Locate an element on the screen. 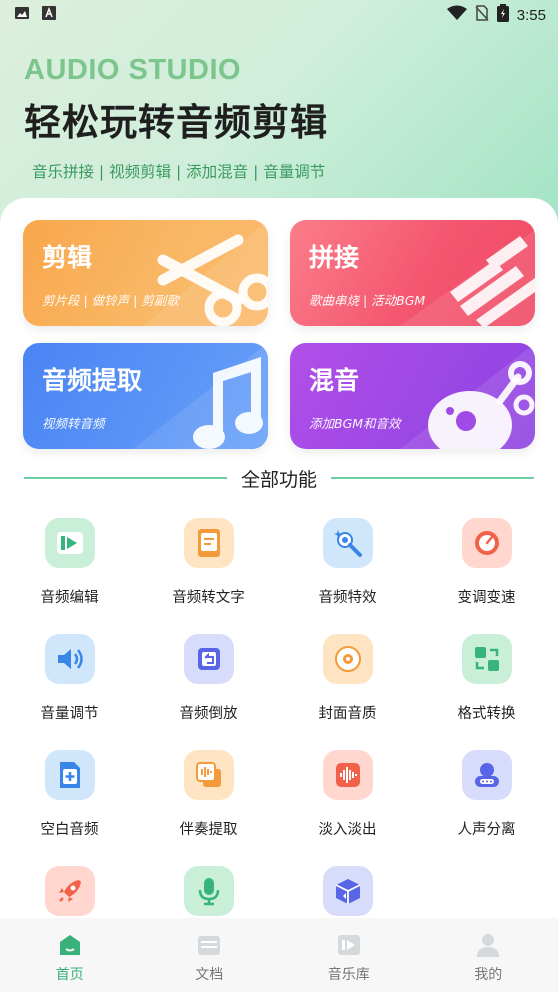 The image size is (558, 992). card-mix-title: 混音 is located at coordinates (334, 380).